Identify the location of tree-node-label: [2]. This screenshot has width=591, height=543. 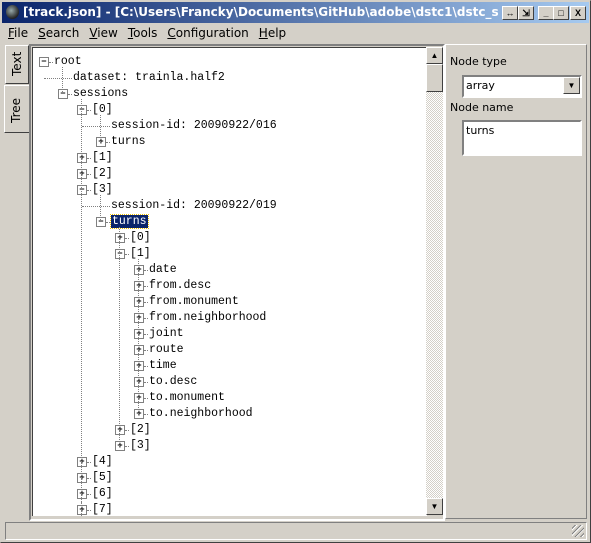
(102, 173).